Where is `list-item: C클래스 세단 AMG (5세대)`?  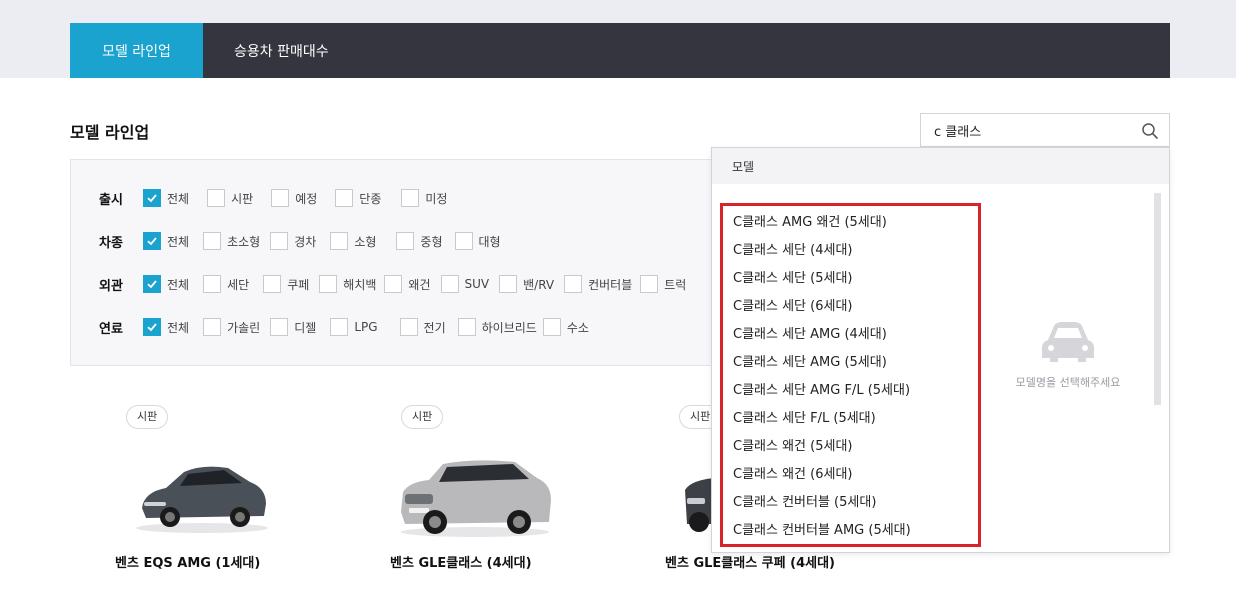 list-item: C클래스 세단 AMG (5세대) is located at coordinates (850, 363).